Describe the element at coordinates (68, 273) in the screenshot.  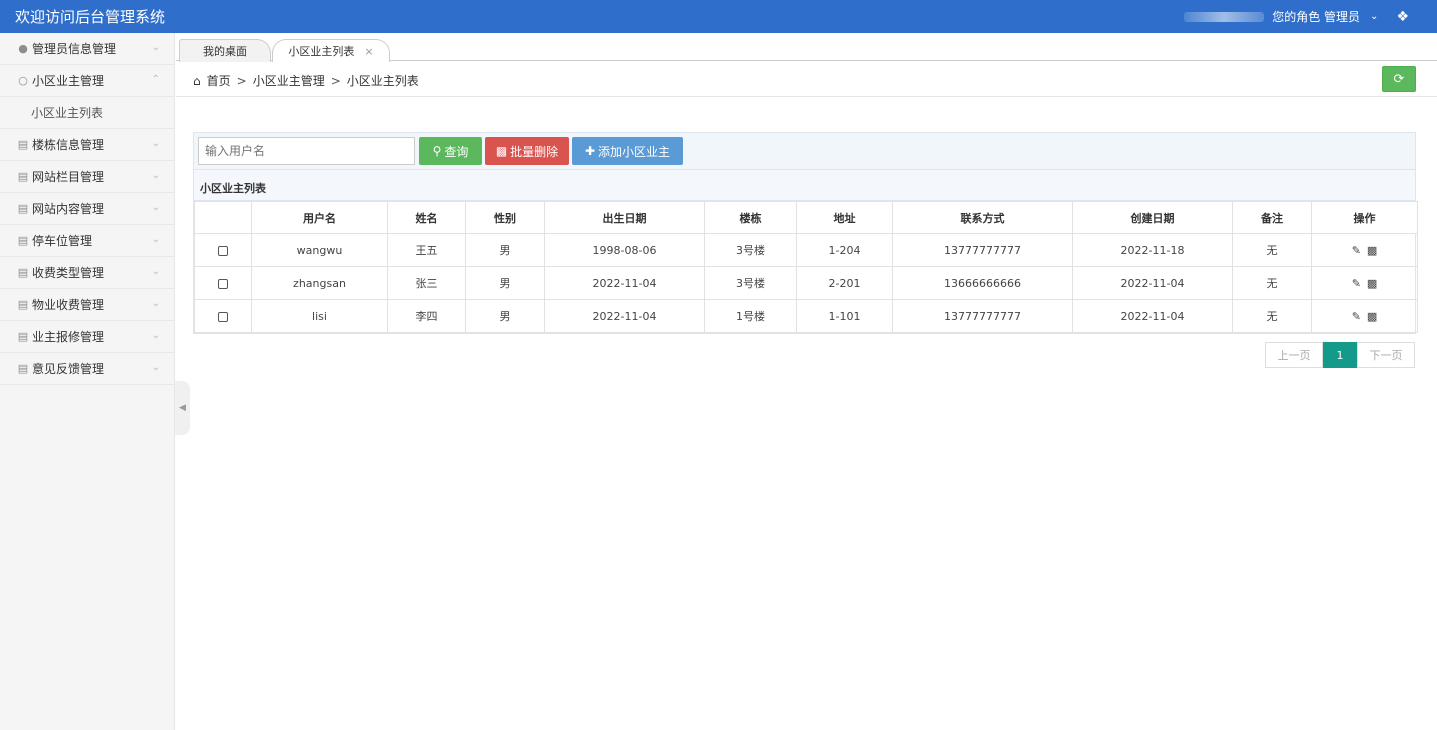
I see `sidebar-item-label: 收费类型管理` at that location.